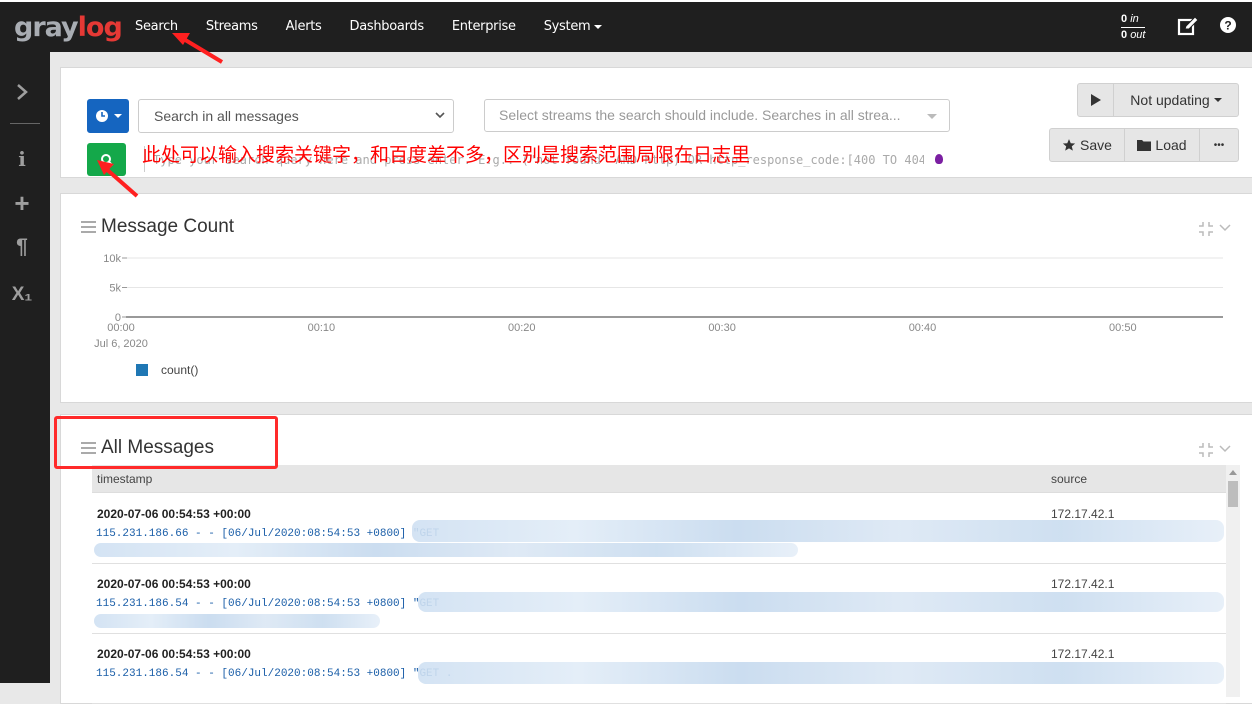 The image size is (1252, 704). Describe the element at coordinates (118, 179) in the screenshot. I see `annotation-arrow-search-button` at that location.